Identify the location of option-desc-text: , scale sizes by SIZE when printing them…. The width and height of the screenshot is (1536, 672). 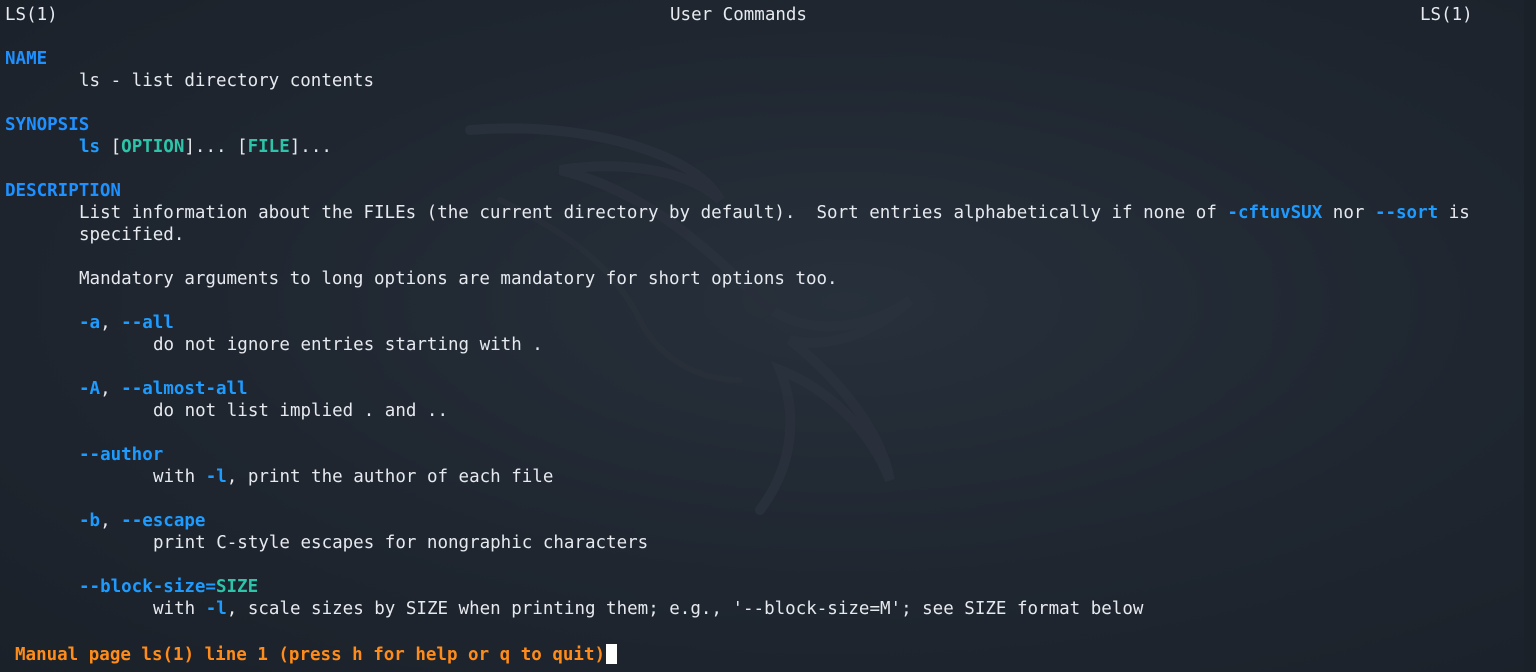
(685, 609).